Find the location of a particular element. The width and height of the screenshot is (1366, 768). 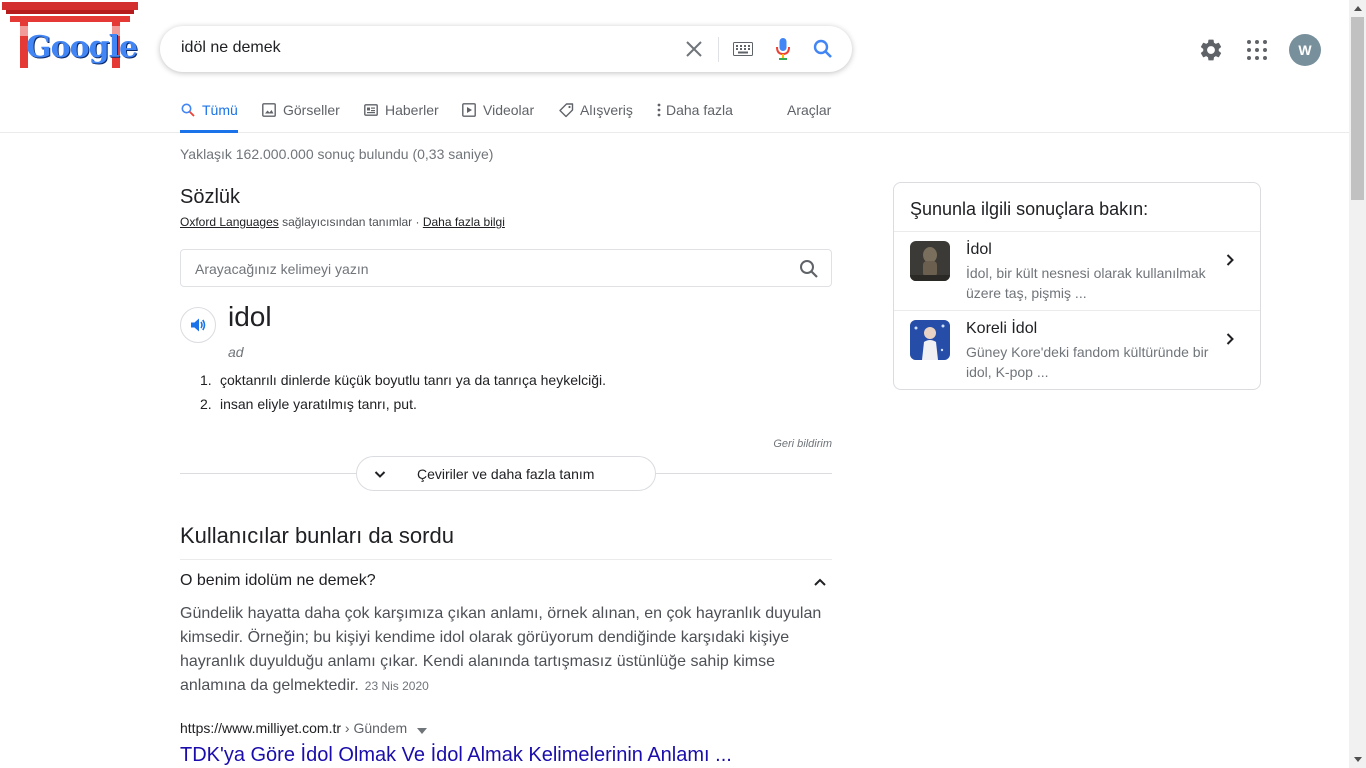

settings-gear-icon is located at coordinates (1211, 50).